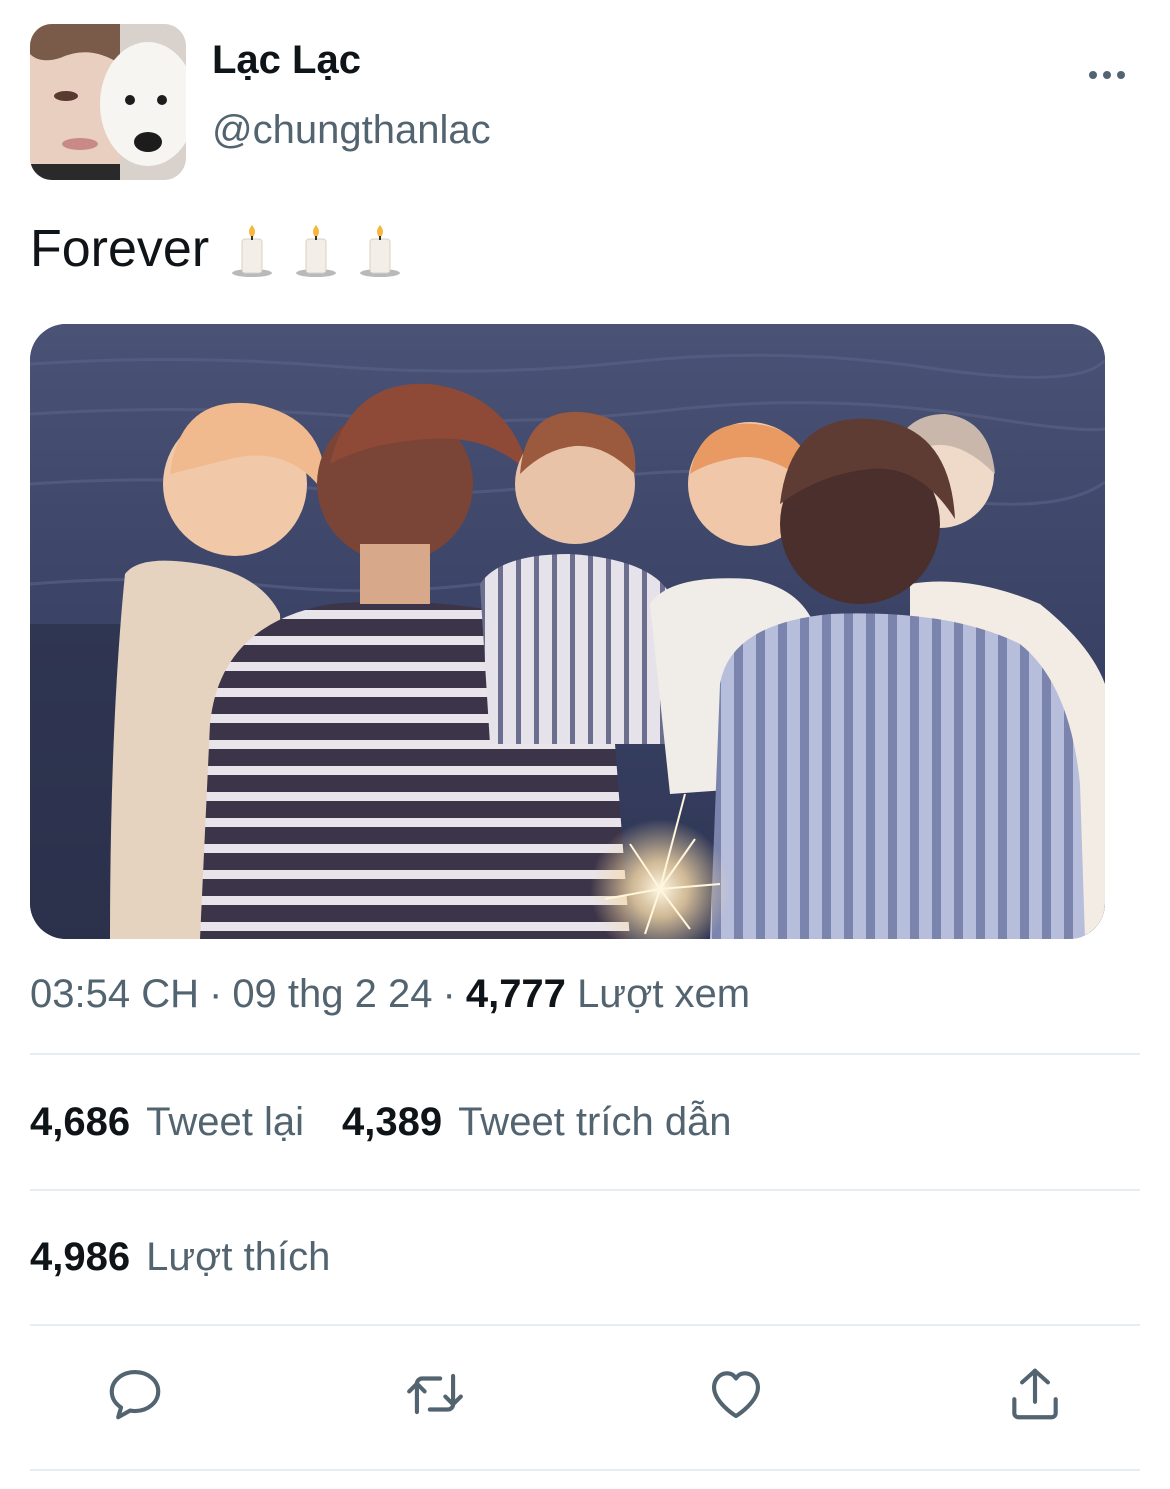 This screenshot has height=1489, width=1170. I want to click on reply-icon, so click(135, 1394).